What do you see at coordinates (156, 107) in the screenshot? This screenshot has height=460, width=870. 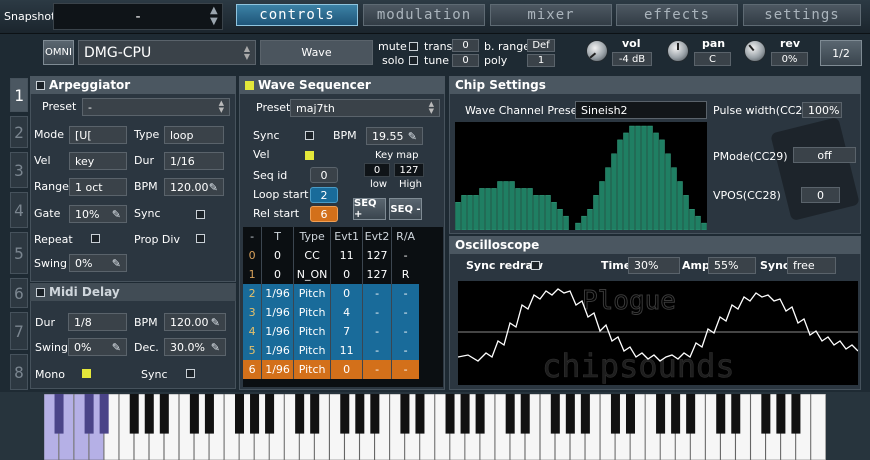 I see `arp-preset-selector: - ▲ ▼` at bounding box center [156, 107].